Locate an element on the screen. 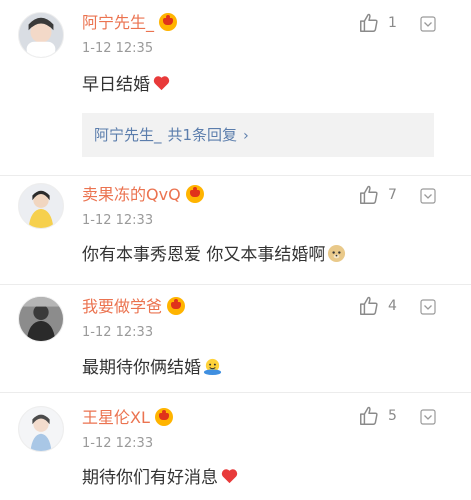 This screenshot has height=500, width=471. chevron-right-icon: › is located at coordinates (246, 136).